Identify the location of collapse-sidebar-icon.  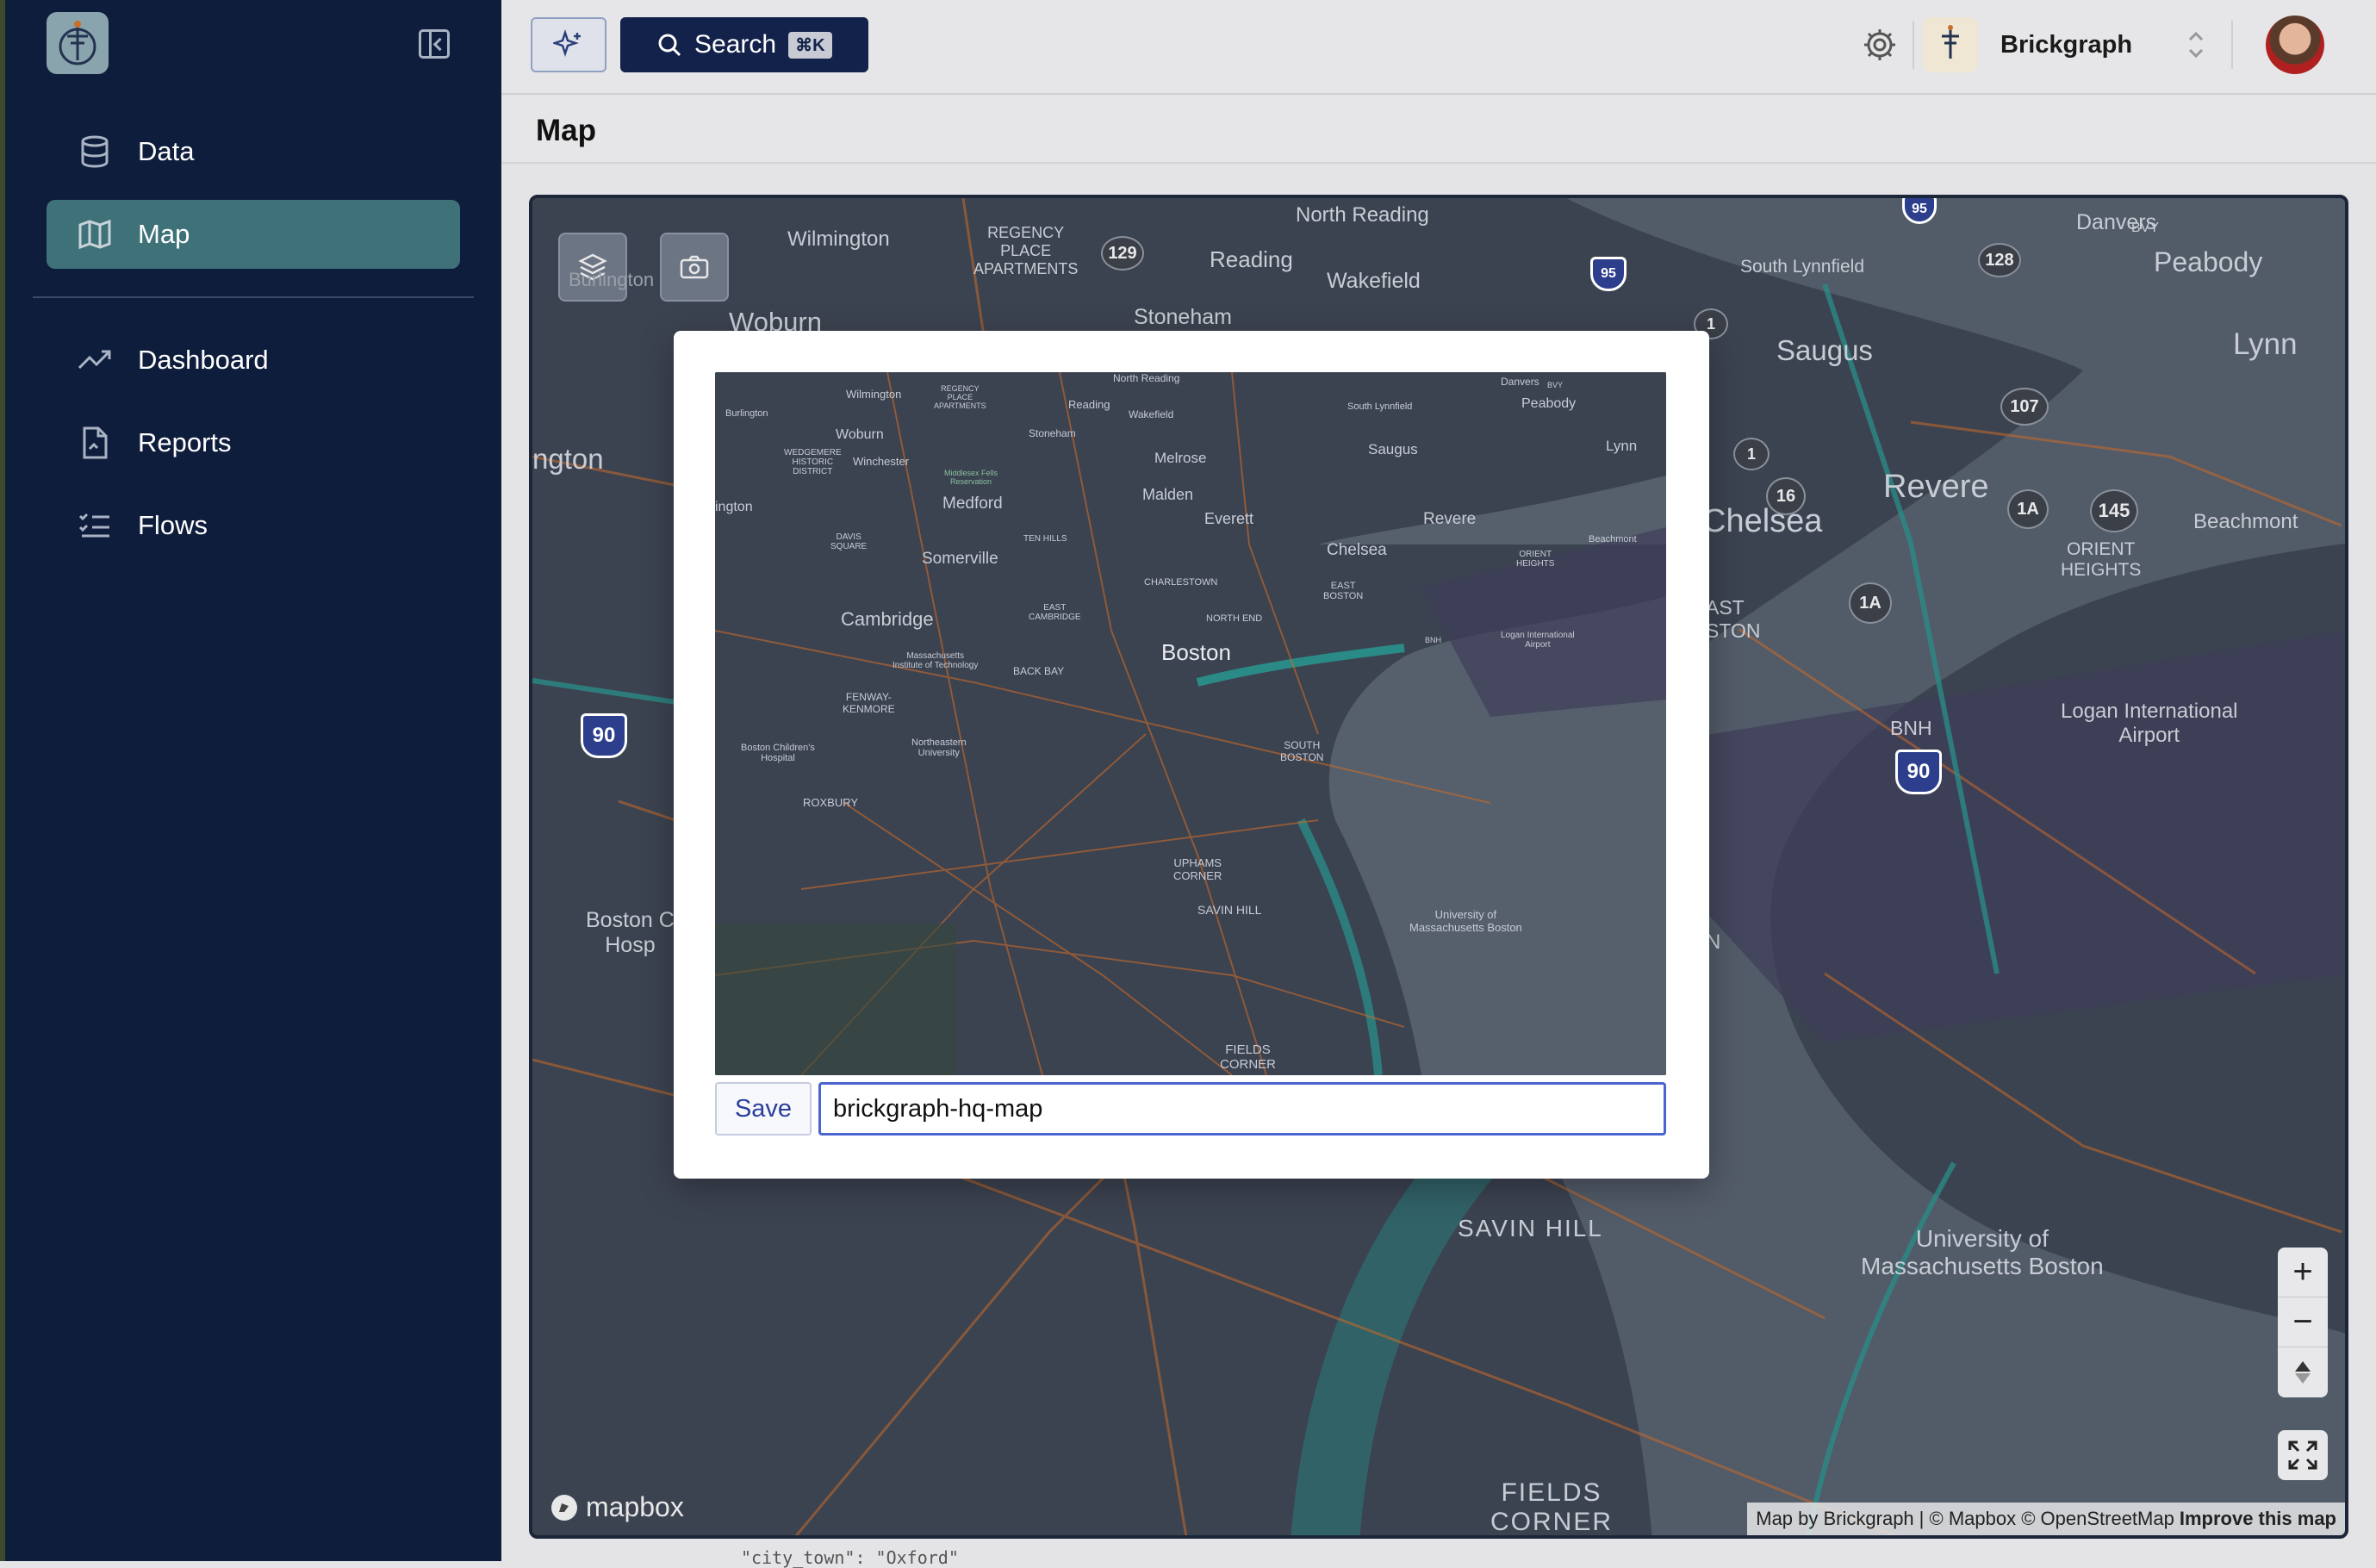
(434, 44).